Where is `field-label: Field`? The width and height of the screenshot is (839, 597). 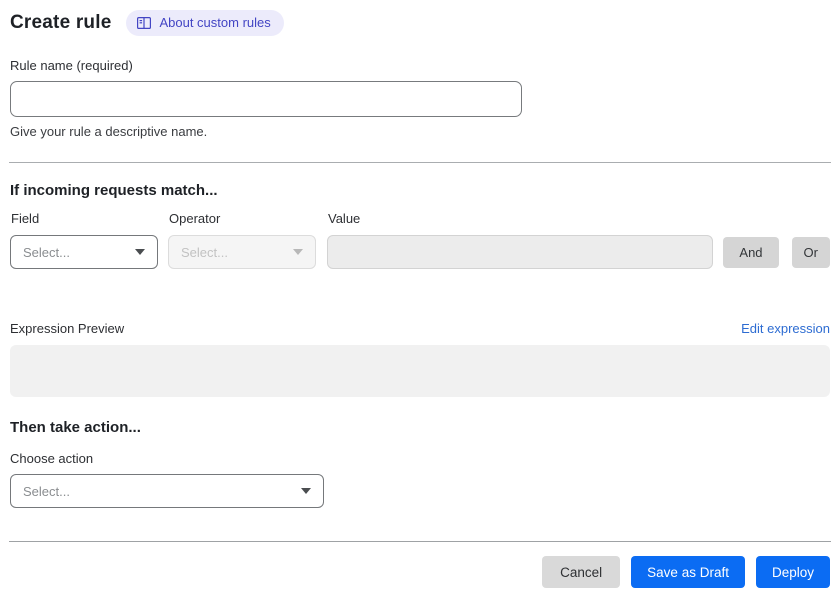
field-label: Field is located at coordinates (25, 218).